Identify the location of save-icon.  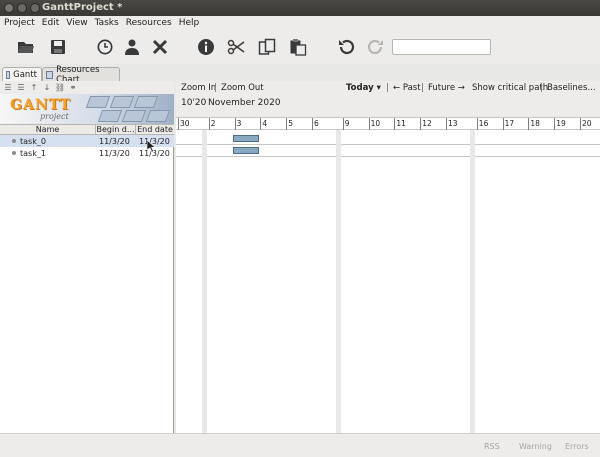
(58, 47).